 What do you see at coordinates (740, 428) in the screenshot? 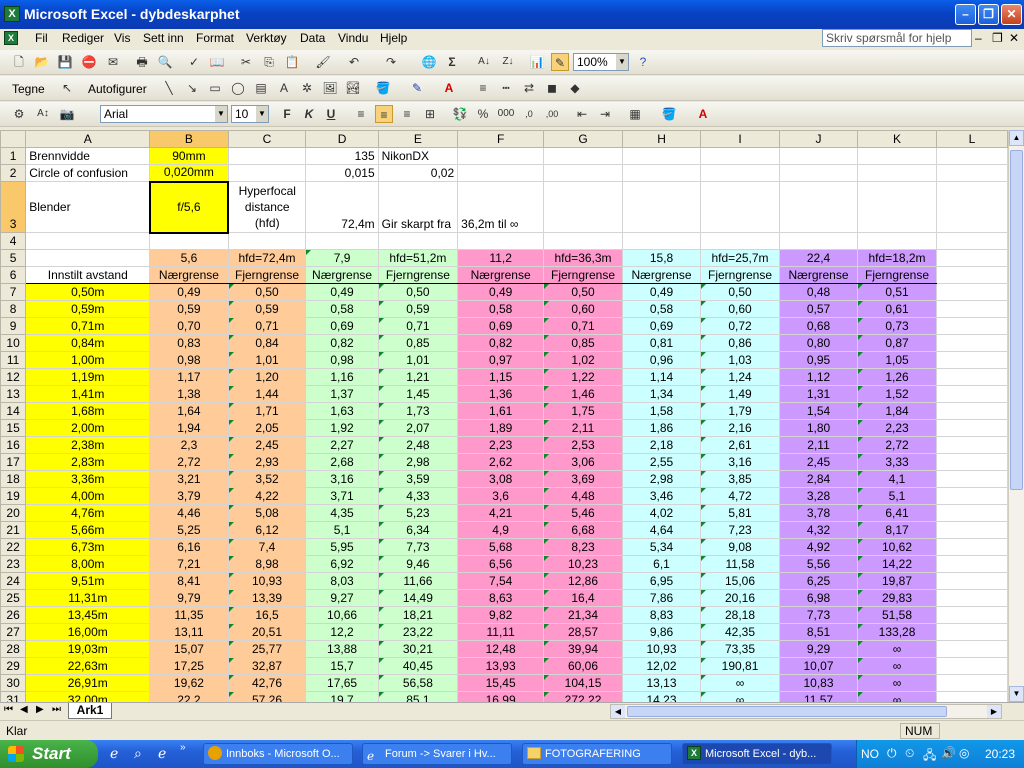
I see `far-limit-cell: 2,16` at bounding box center [740, 428].